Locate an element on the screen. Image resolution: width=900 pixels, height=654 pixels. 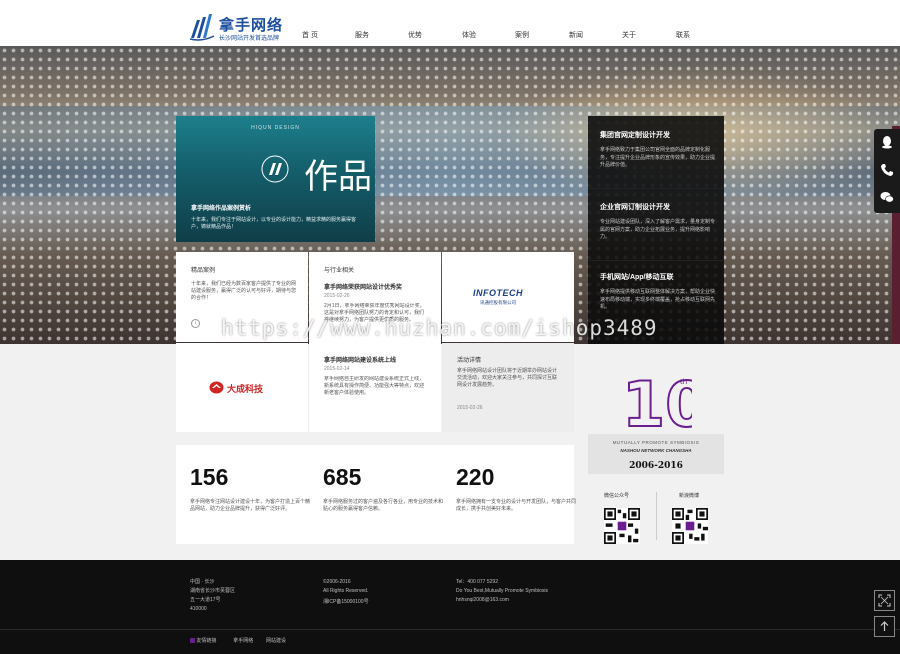
anniversary-line2: NASHOU NETWORK CHANGSHA is located at coordinates (656, 450).